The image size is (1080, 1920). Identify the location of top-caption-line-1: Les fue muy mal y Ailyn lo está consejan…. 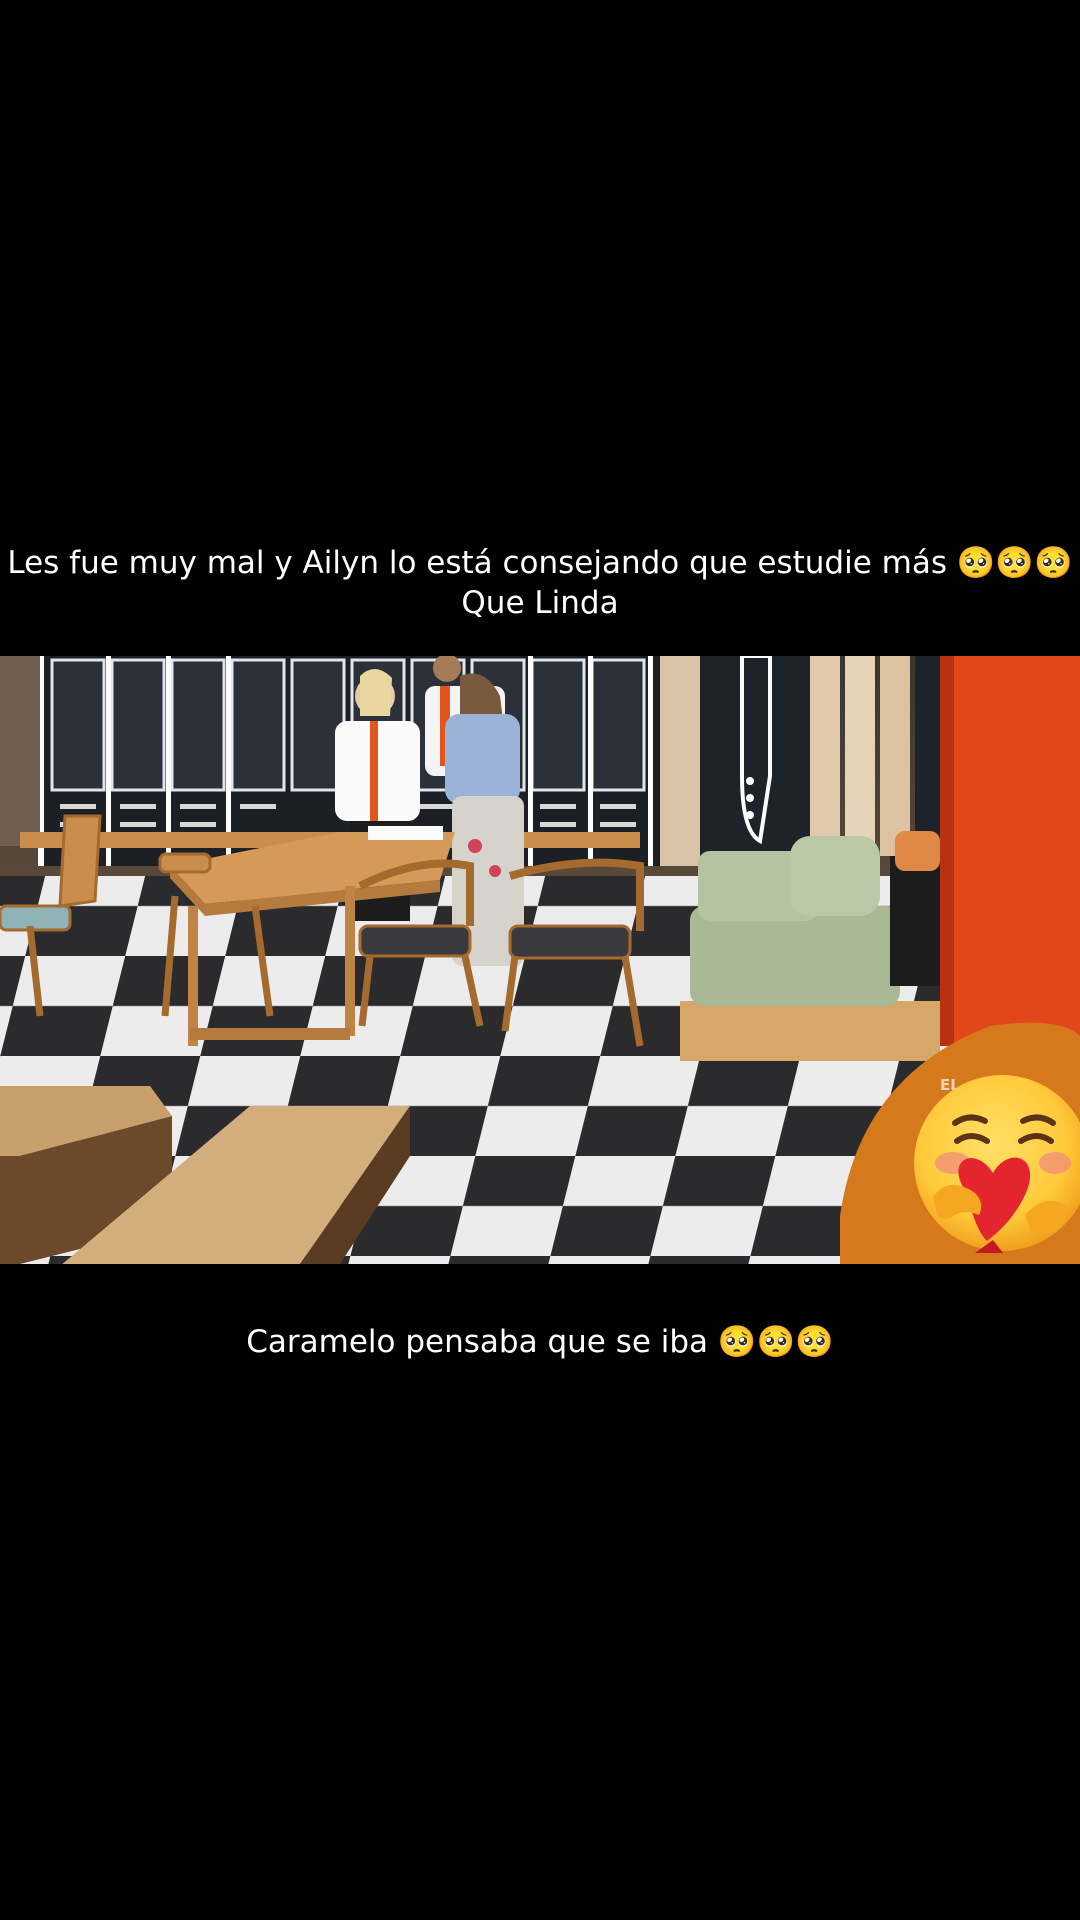
(540, 563).